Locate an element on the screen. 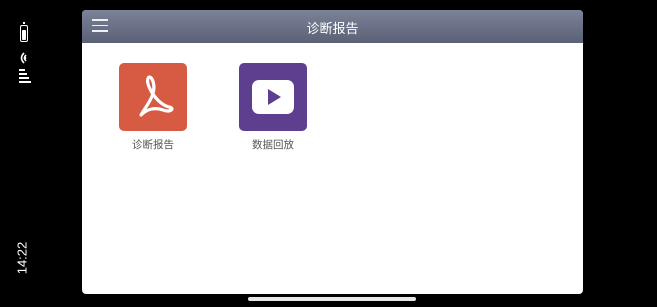  tile-label: 诊断报告 is located at coordinates (153, 145).